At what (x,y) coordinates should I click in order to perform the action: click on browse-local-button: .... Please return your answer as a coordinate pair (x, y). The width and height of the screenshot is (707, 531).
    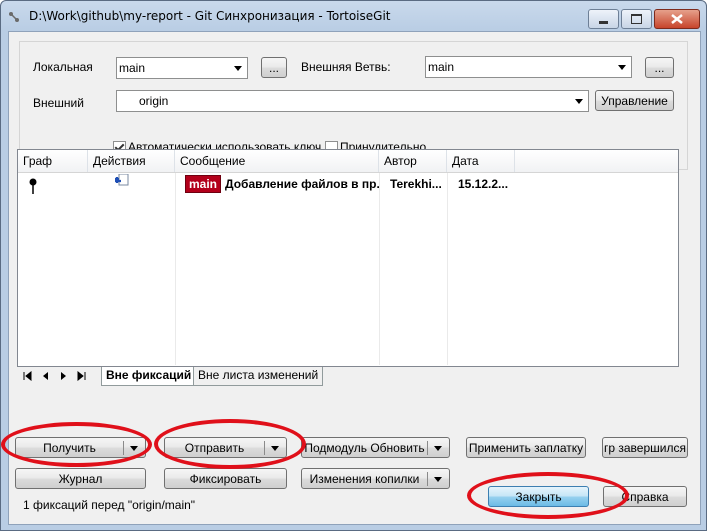
    Looking at the image, I should click on (274, 67).